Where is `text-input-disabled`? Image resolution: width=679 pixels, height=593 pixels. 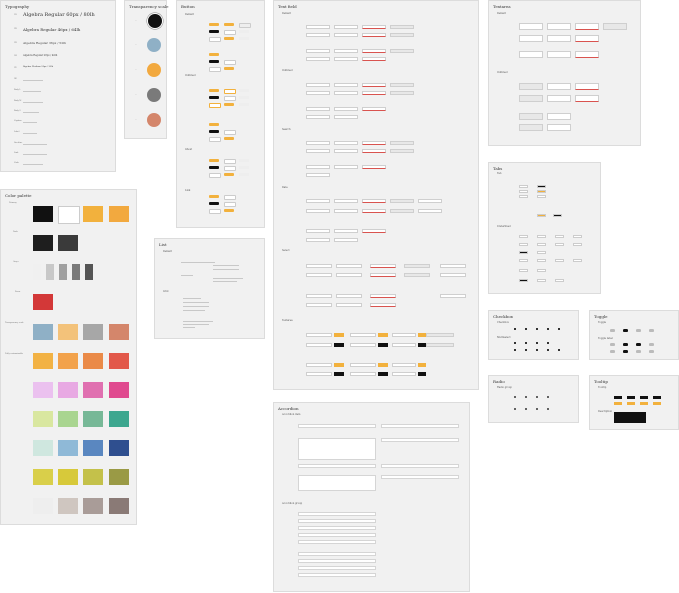
text-input-disabled is located at coordinates (402, 35).